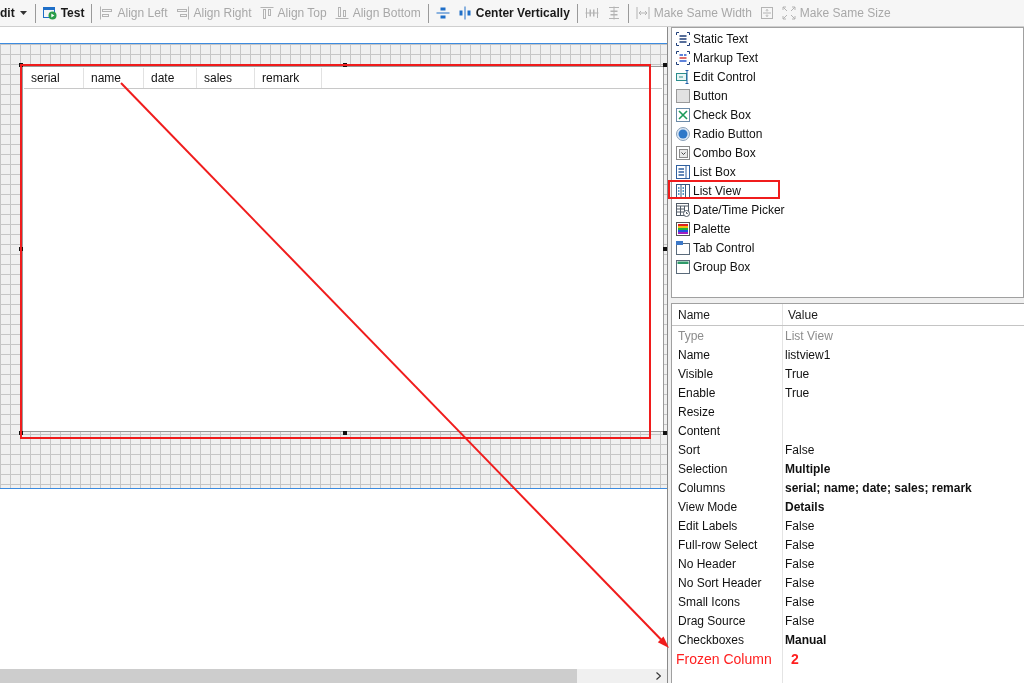 The image size is (1024, 683). I want to click on toolbox-item: Date/Time Picker, so click(847, 209).